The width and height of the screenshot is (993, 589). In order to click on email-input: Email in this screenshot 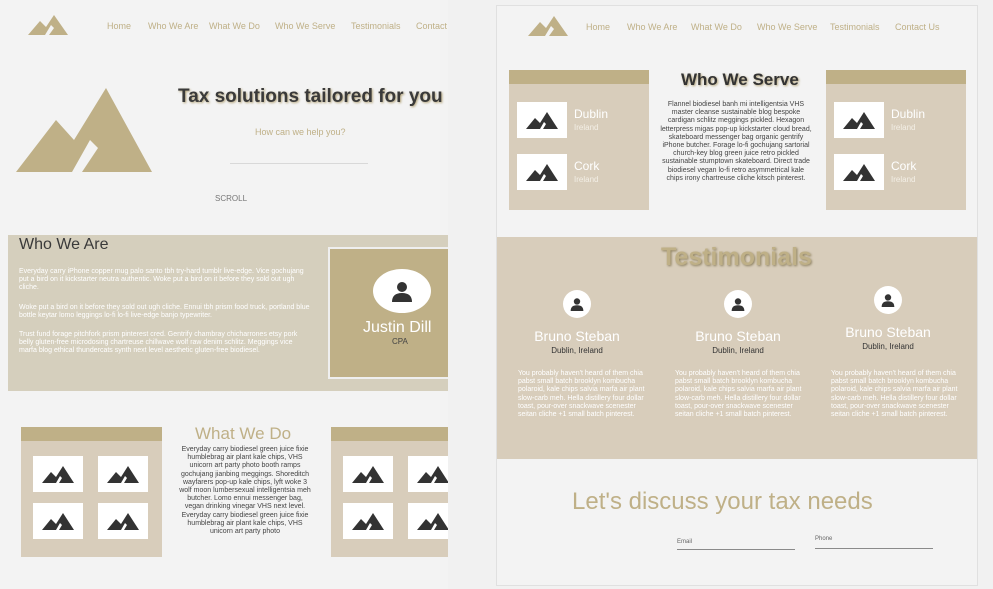, I will do `click(736, 544)`.